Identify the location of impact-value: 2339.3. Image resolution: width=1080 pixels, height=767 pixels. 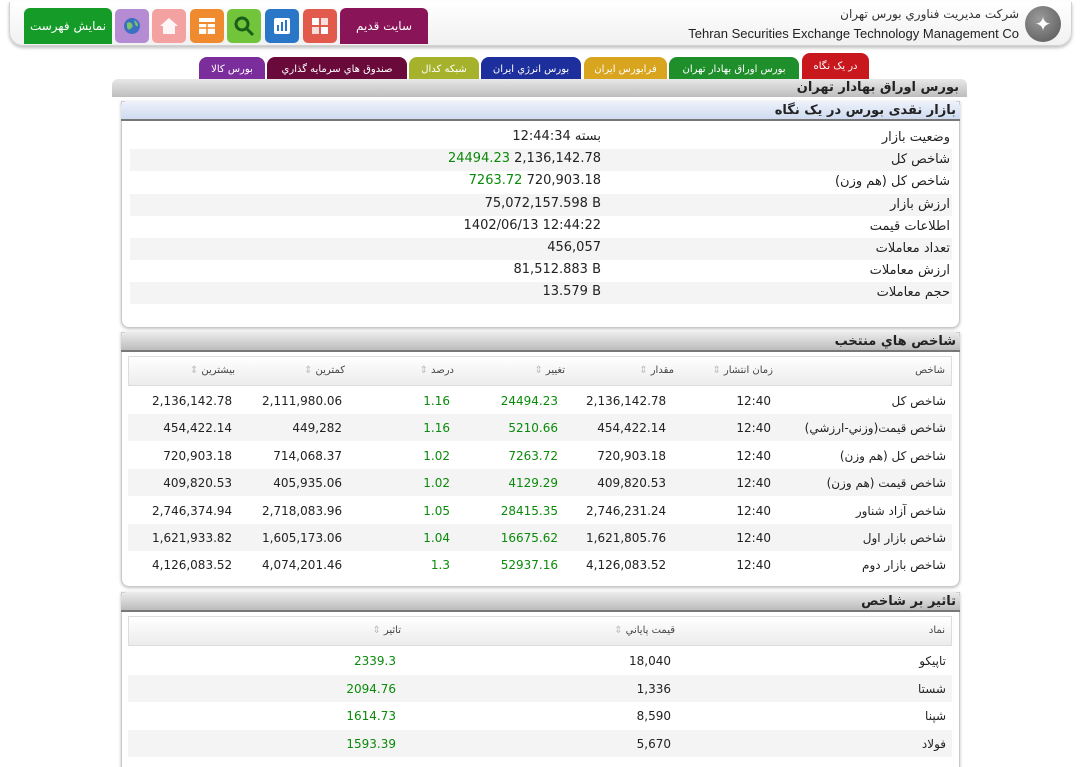
(375, 661).